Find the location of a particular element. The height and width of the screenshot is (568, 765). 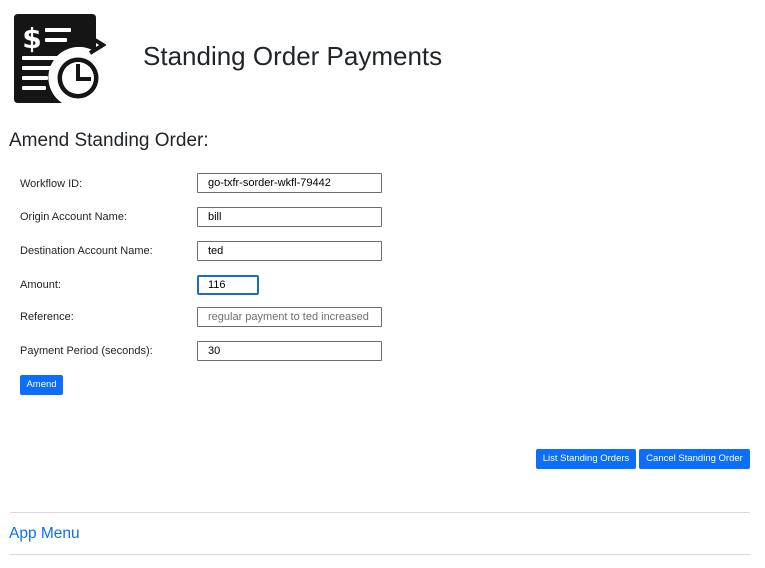

standing-order-logo-icon: $ is located at coordinates (60, 58).